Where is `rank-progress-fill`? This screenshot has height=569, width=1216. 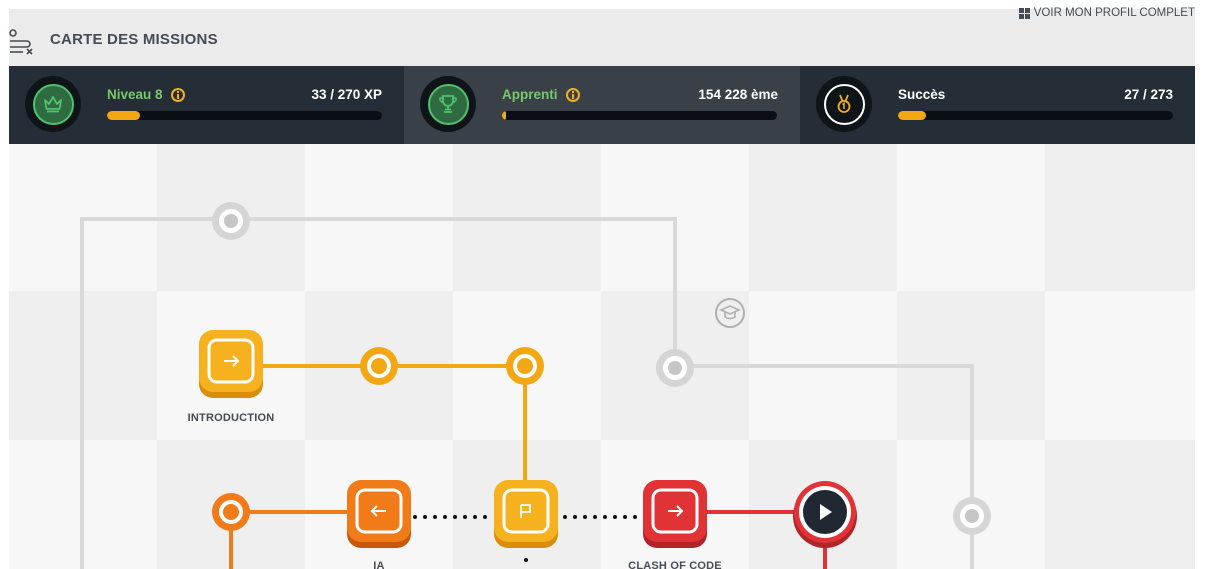 rank-progress-fill is located at coordinates (504, 115).